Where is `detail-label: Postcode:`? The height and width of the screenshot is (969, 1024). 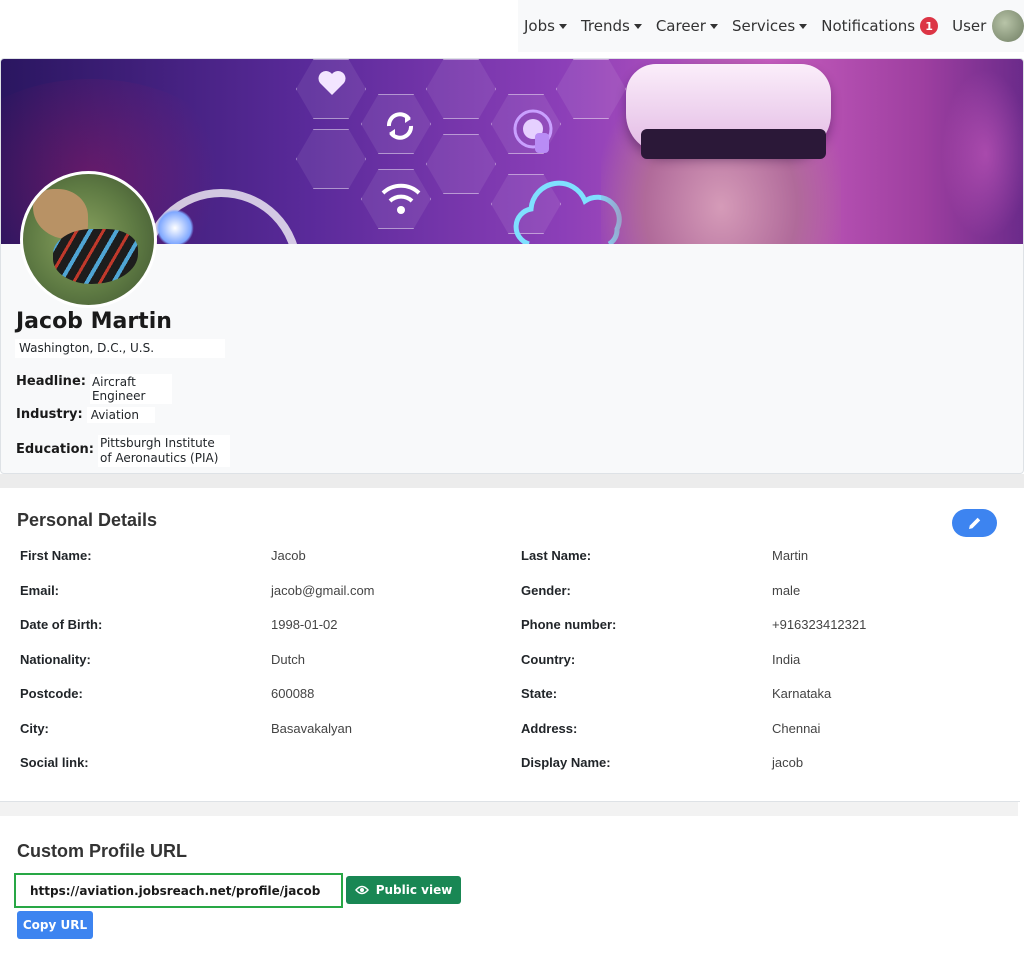 detail-label: Postcode: is located at coordinates (51, 693).